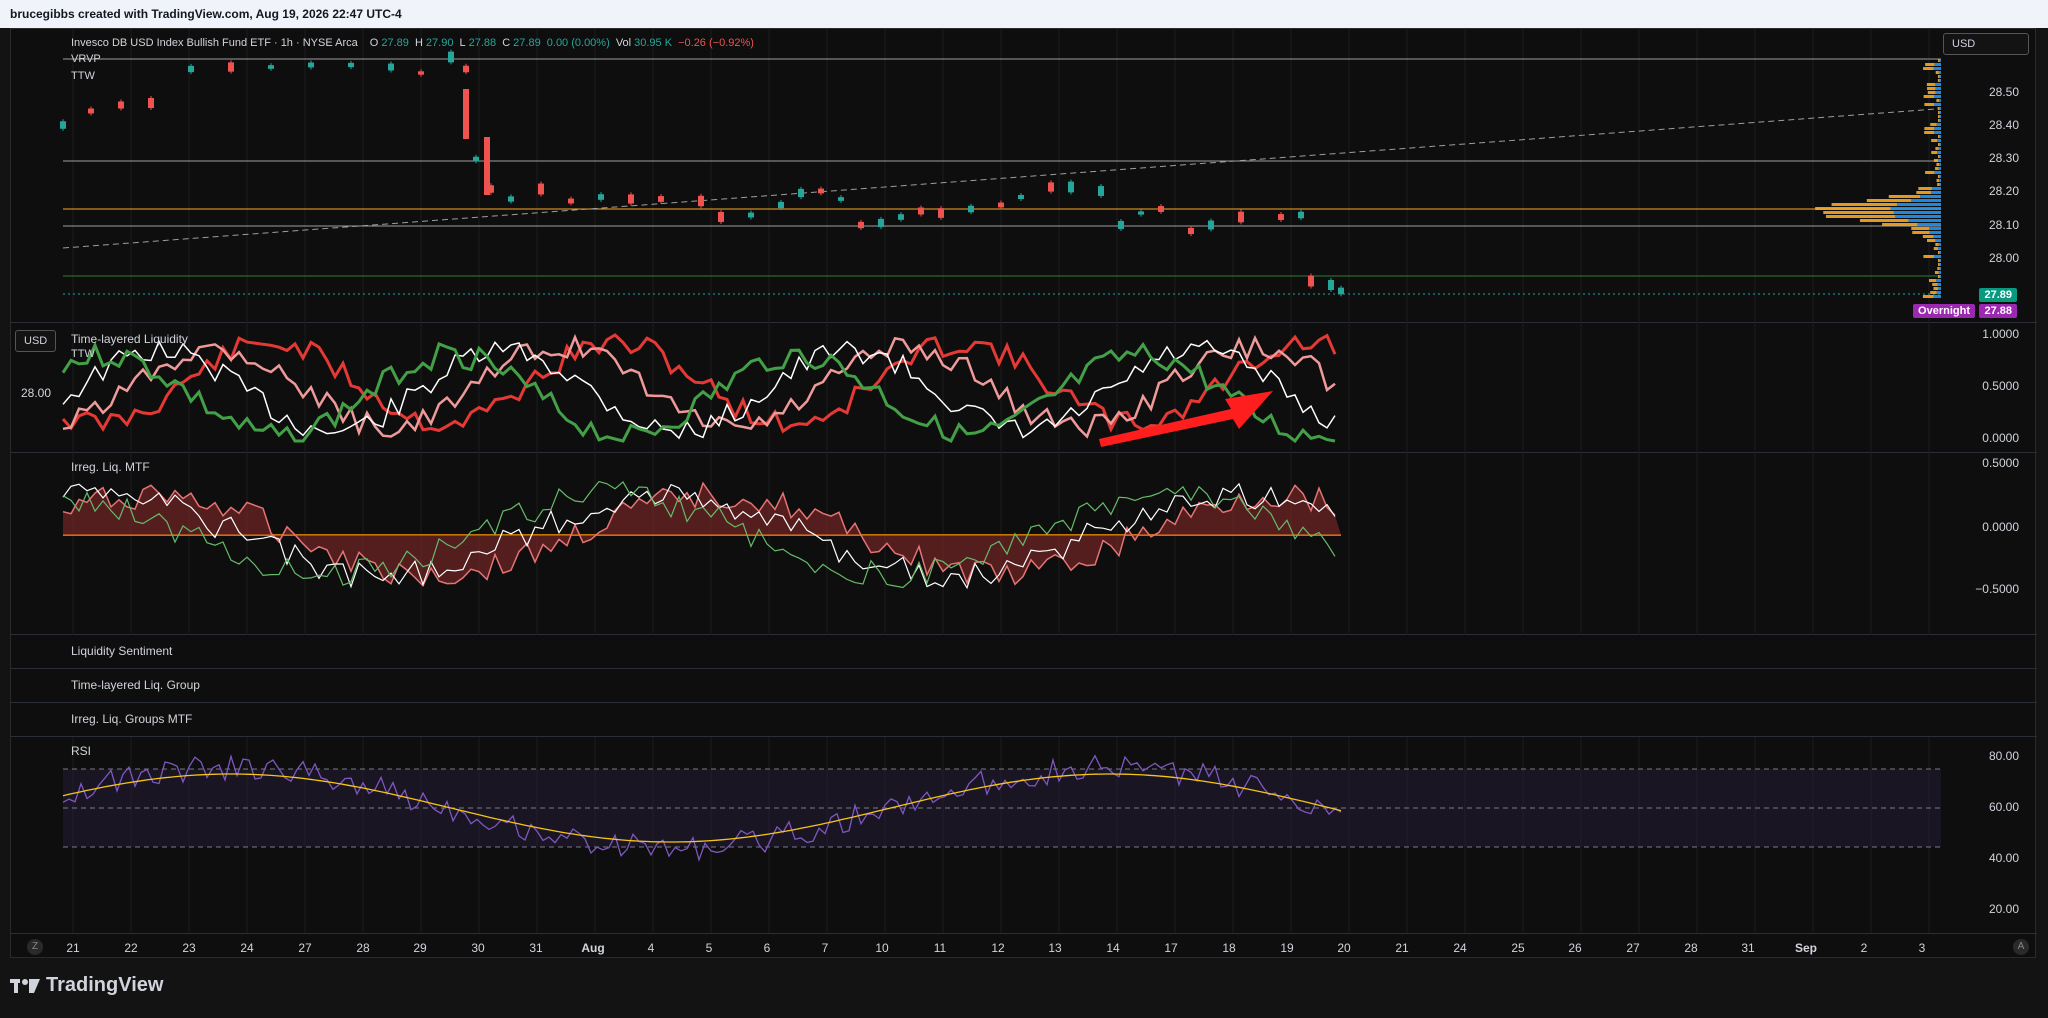  What do you see at coordinates (86, 59) in the screenshot?
I see `indicator-vrvp: VRVP` at bounding box center [86, 59].